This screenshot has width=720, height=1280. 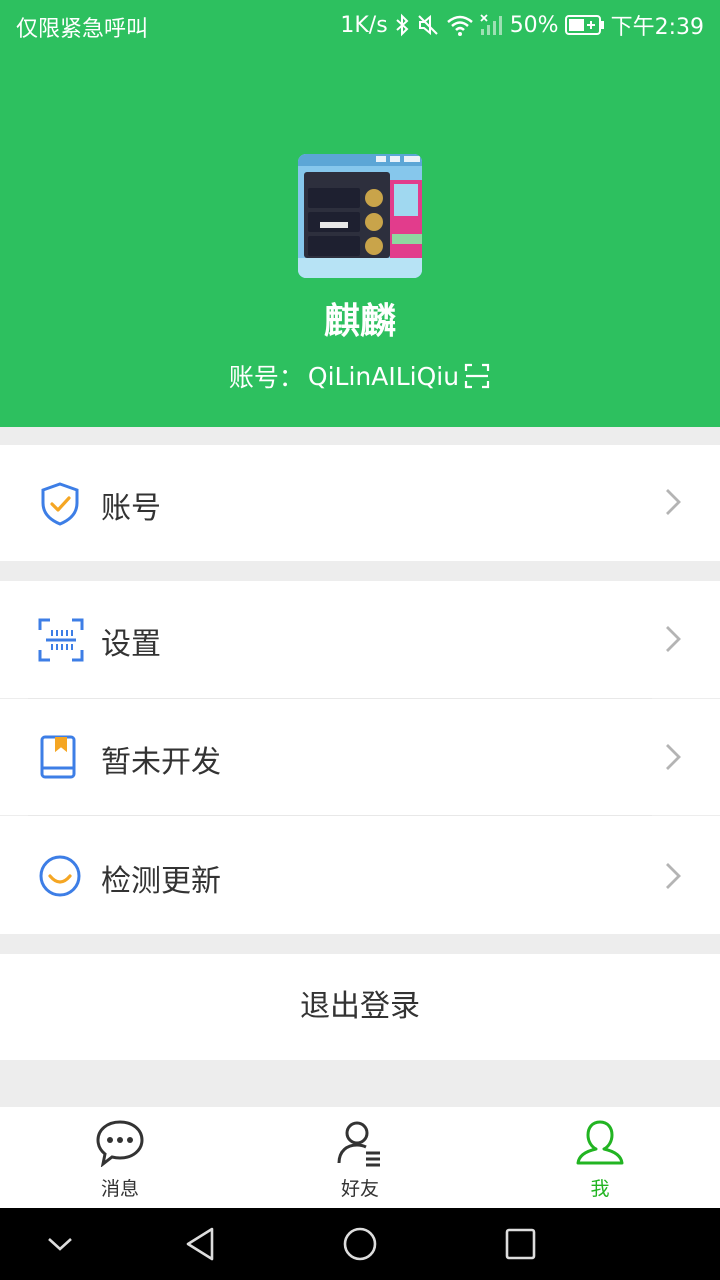 I want to click on menu-label-check-update: 检测更新, so click(x=161, y=881).